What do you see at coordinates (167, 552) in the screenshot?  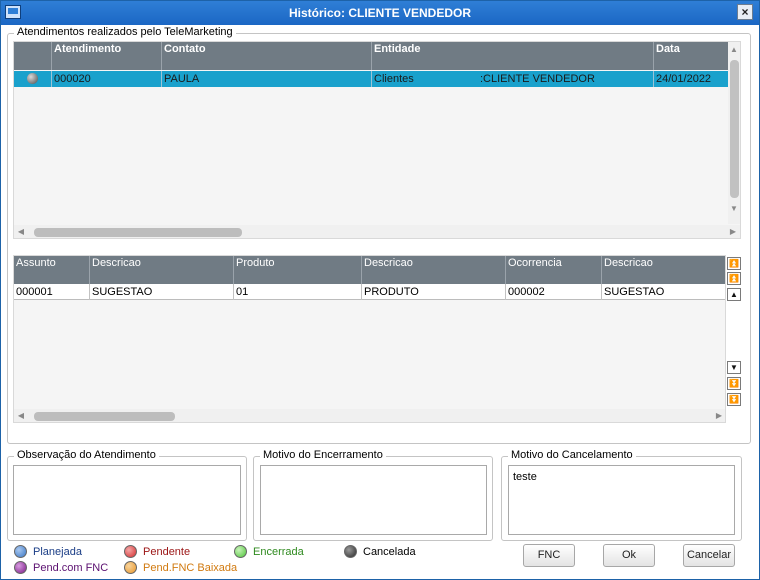 I see `legend-label: Pendente` at bounding box center [167, 552].